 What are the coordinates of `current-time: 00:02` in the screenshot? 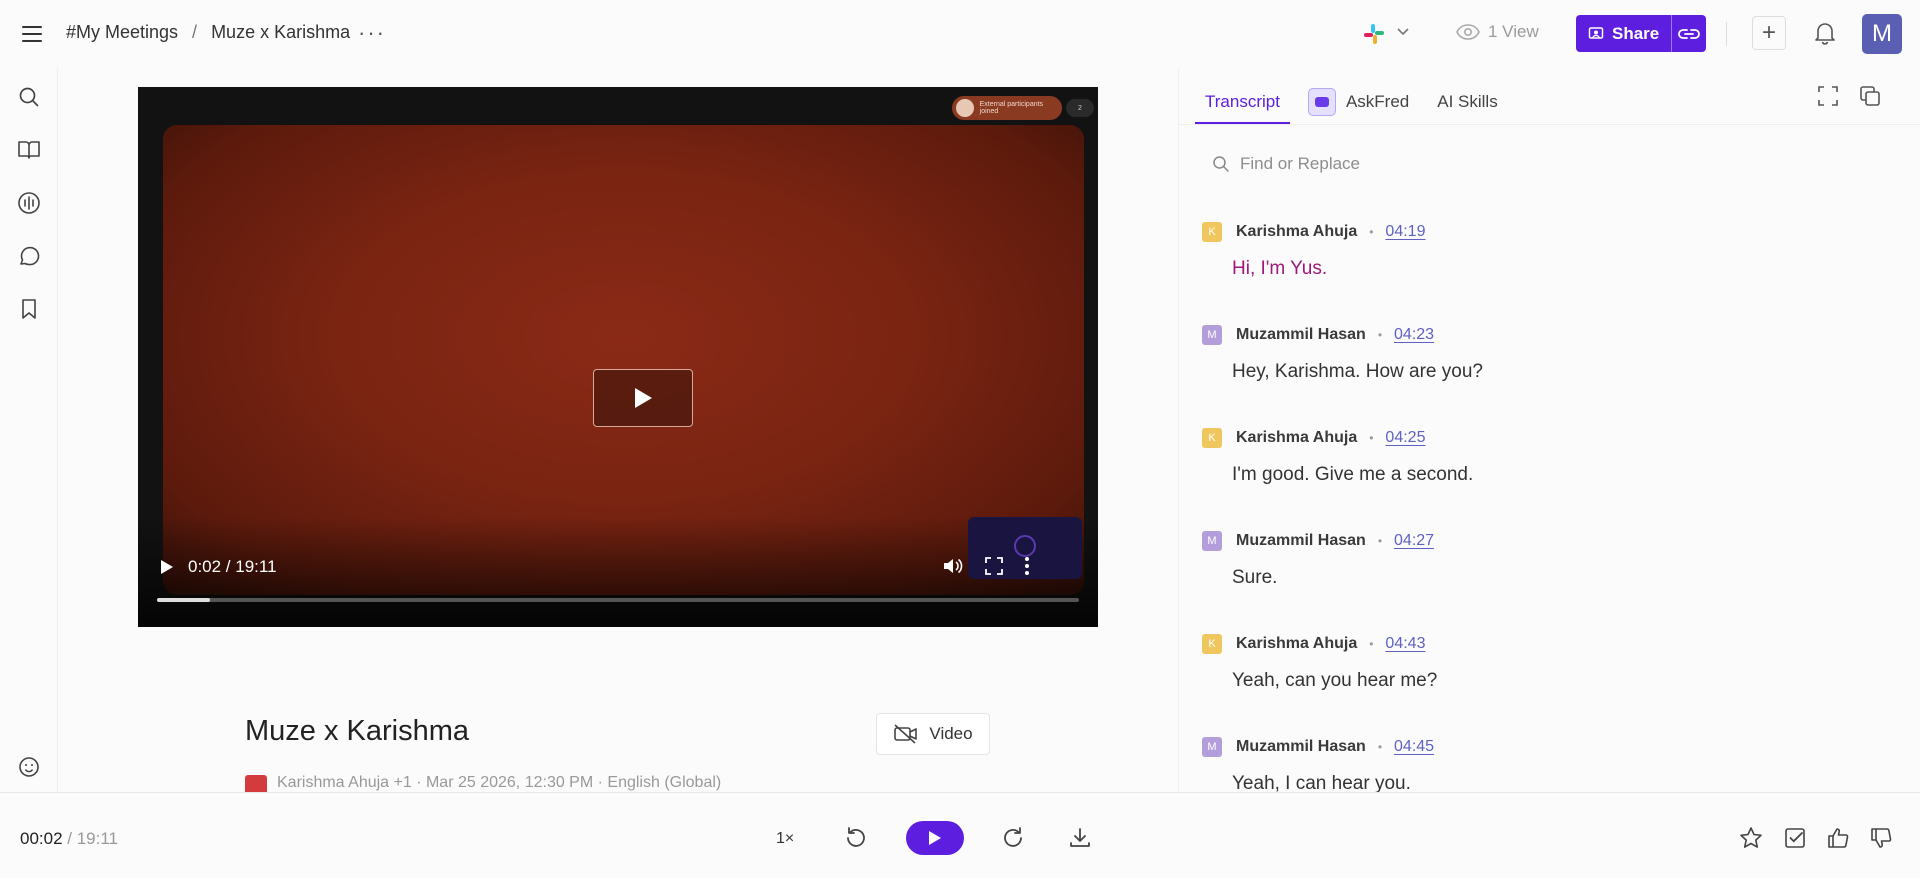 It's located at (41, 838).